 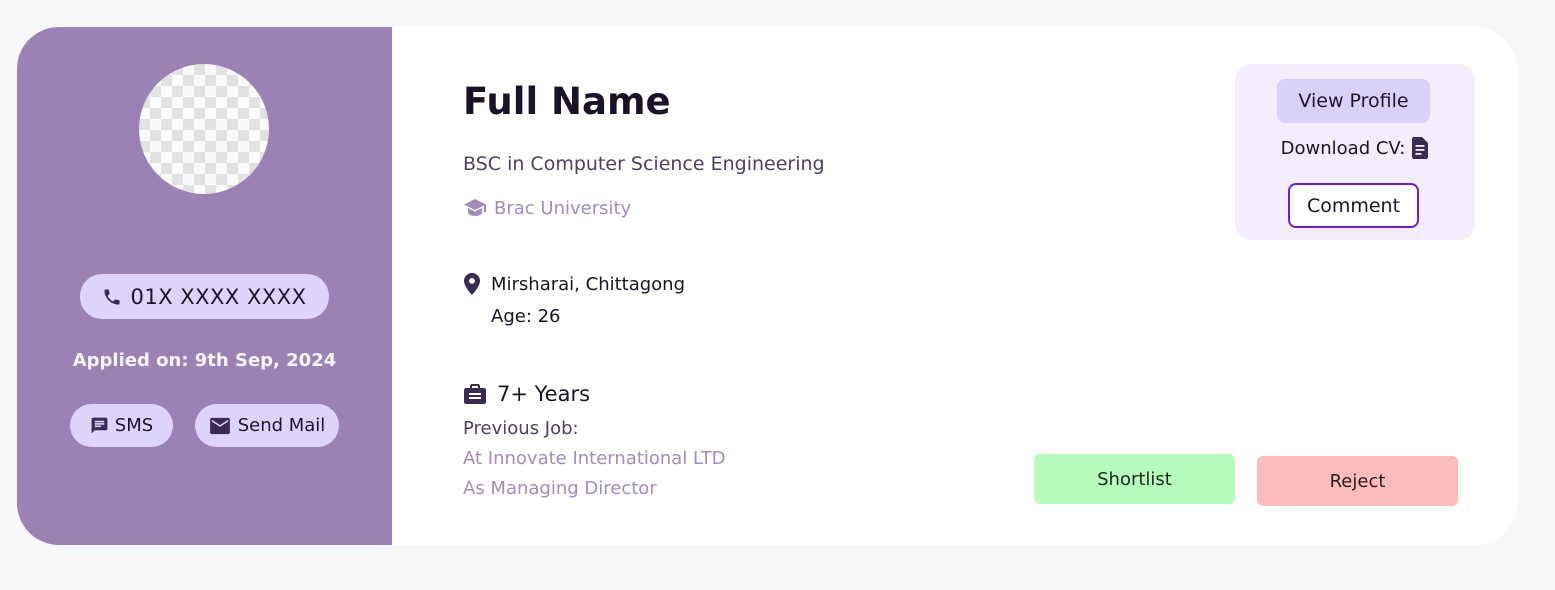 I want to click on shortlist-button: Shortlist, so click(x=1134, y=479).